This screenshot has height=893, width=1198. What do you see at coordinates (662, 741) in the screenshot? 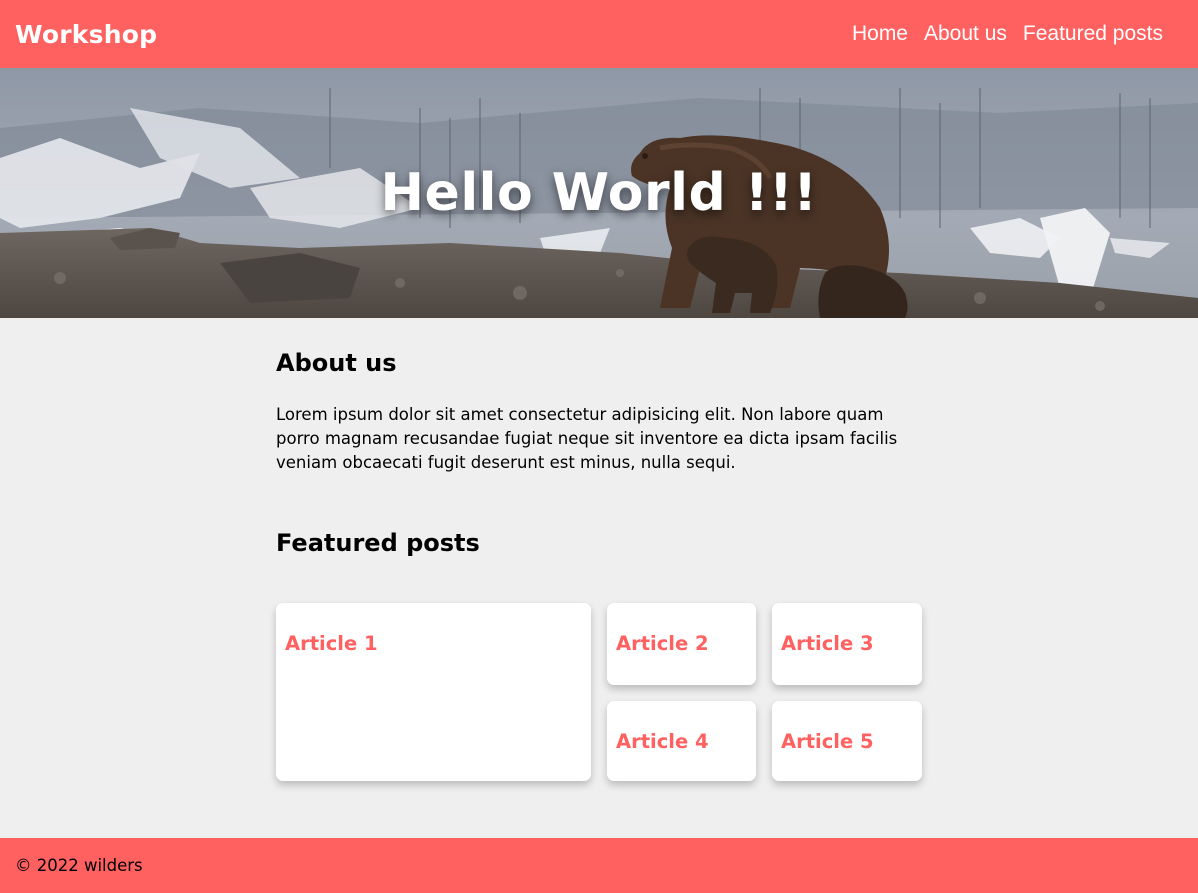
I see `article-title: Article 4` at bounding box center [662, 741].